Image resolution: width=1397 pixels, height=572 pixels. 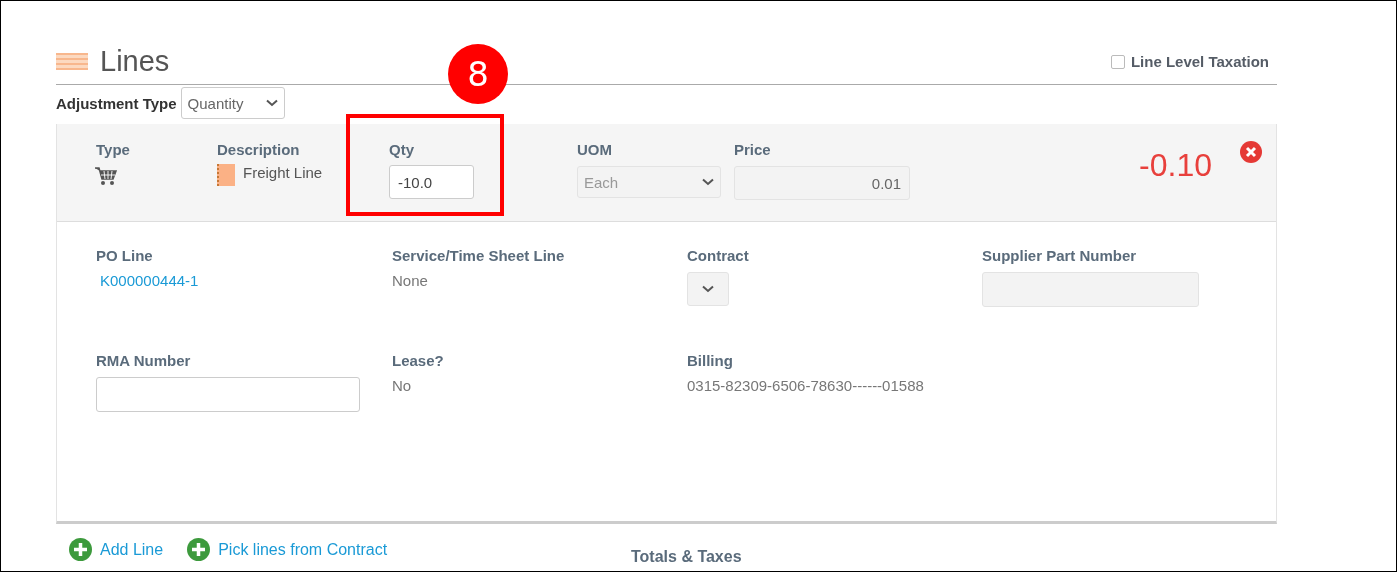 I want to click on field-label: PO Line, so click(x=125, y=255).